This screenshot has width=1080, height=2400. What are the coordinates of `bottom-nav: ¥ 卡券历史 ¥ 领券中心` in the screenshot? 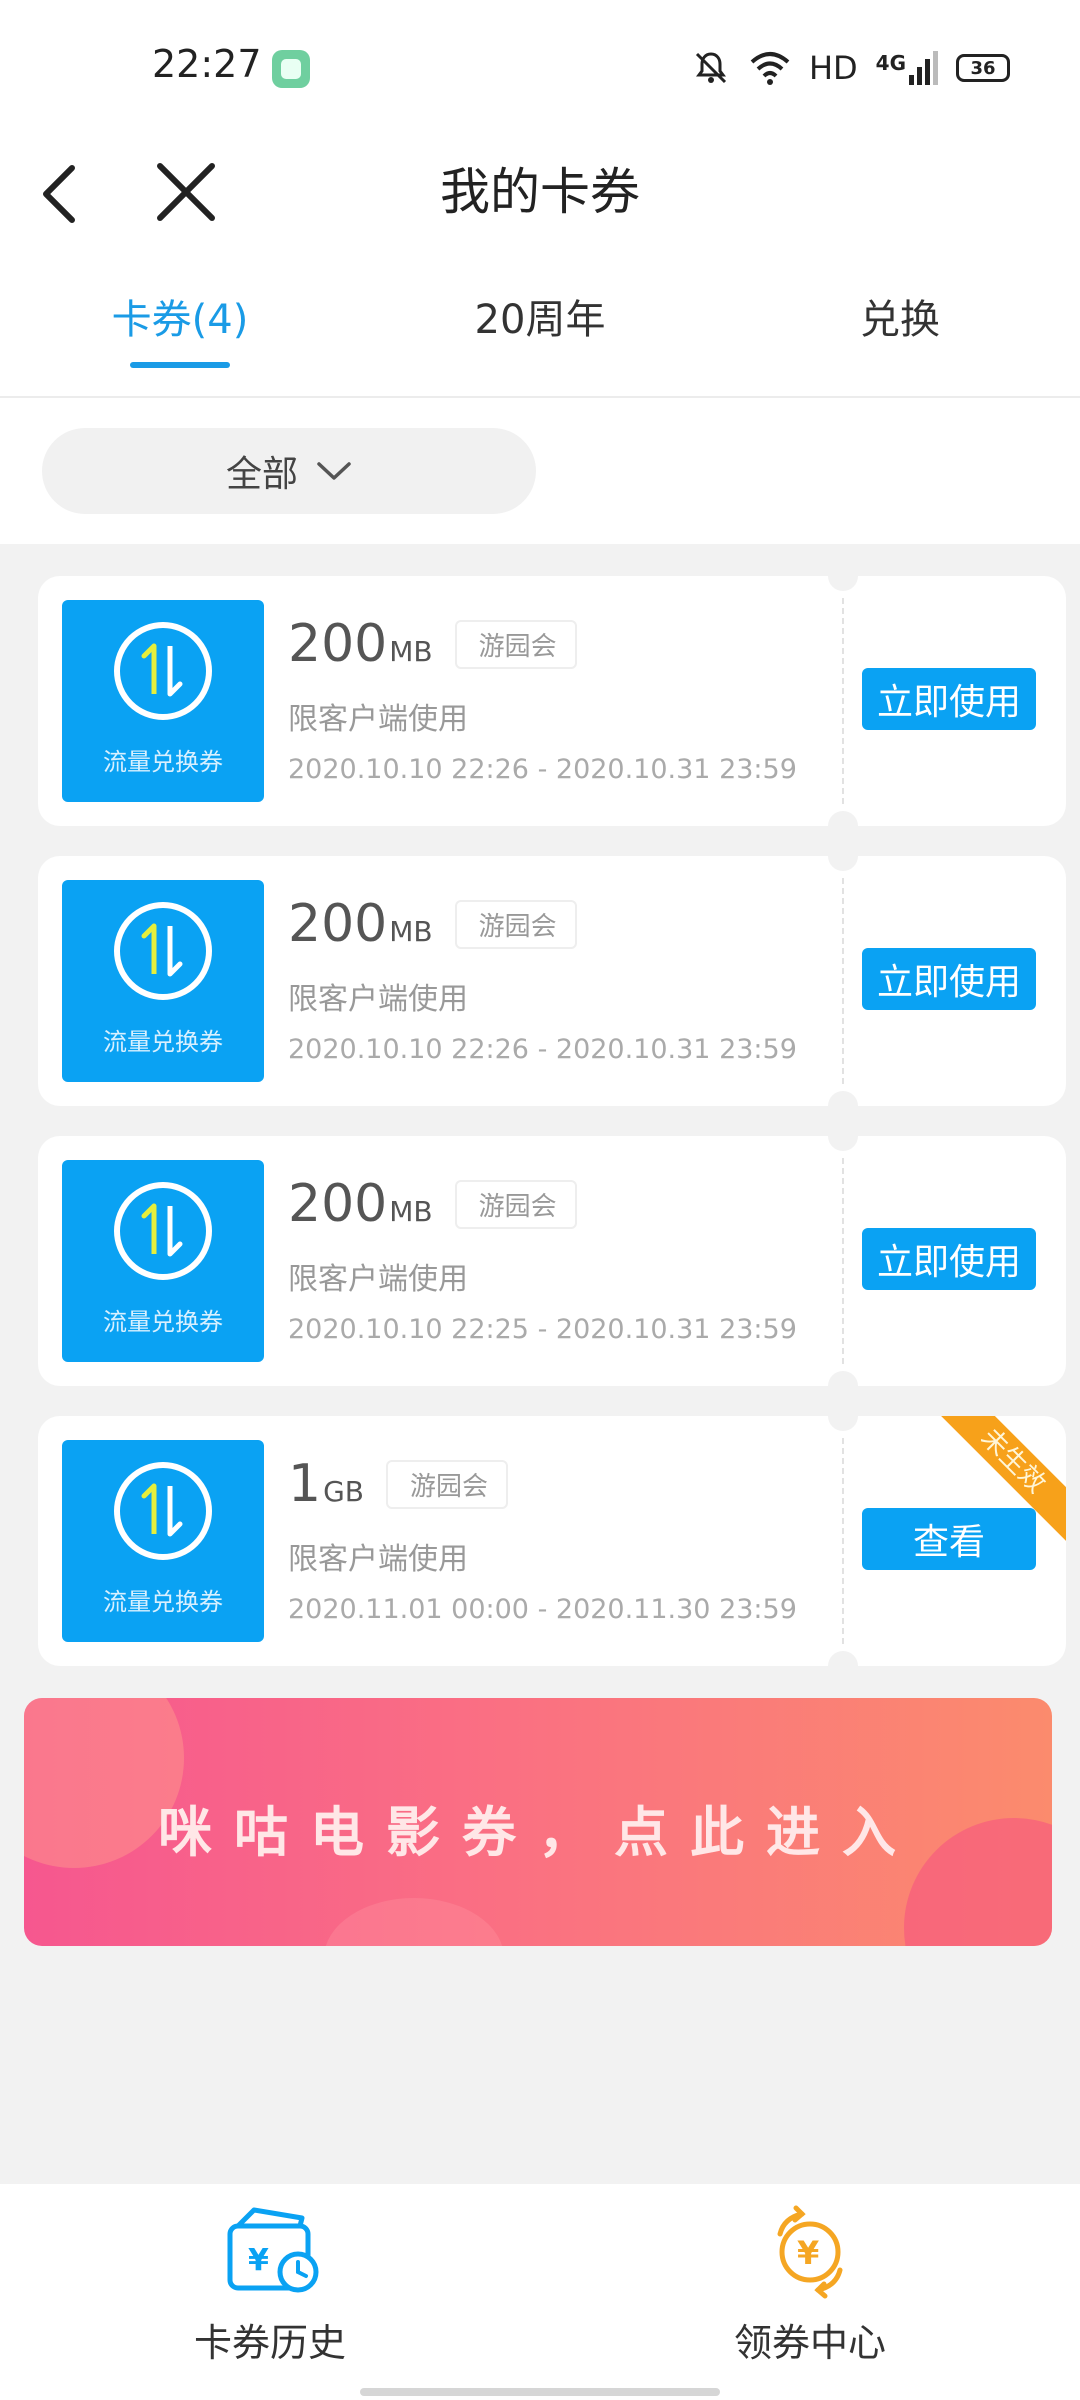 It's located at (540, 2292).